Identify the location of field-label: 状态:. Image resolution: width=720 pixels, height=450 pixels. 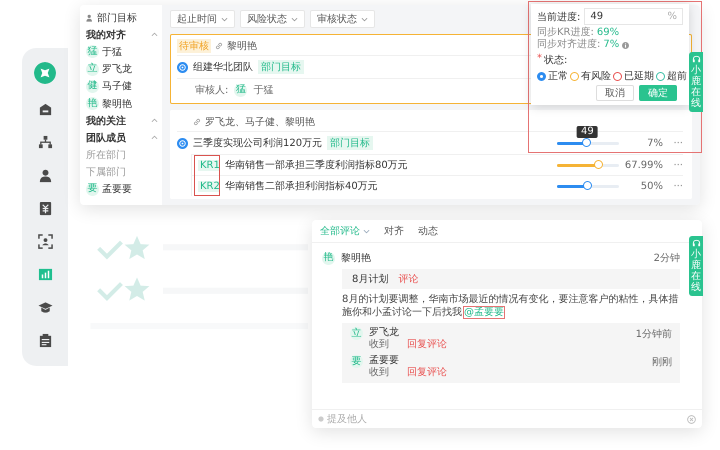
(556, 60).